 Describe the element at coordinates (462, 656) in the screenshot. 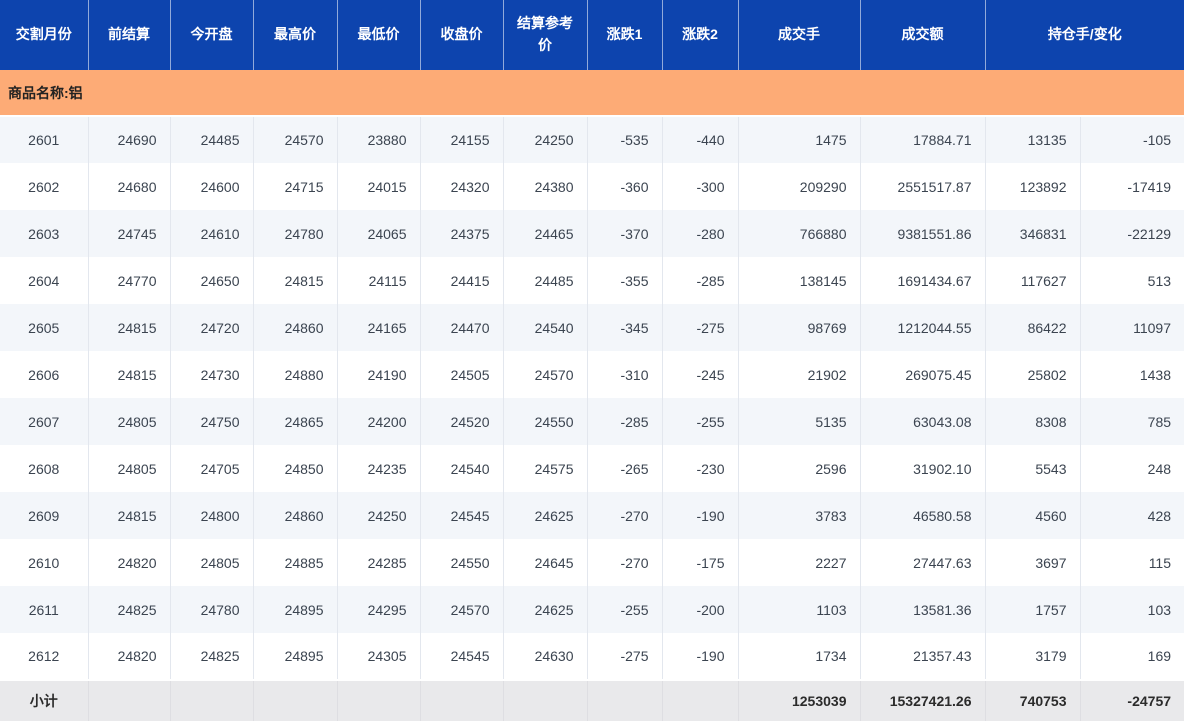

I see `value-cell: 24545` at that location.